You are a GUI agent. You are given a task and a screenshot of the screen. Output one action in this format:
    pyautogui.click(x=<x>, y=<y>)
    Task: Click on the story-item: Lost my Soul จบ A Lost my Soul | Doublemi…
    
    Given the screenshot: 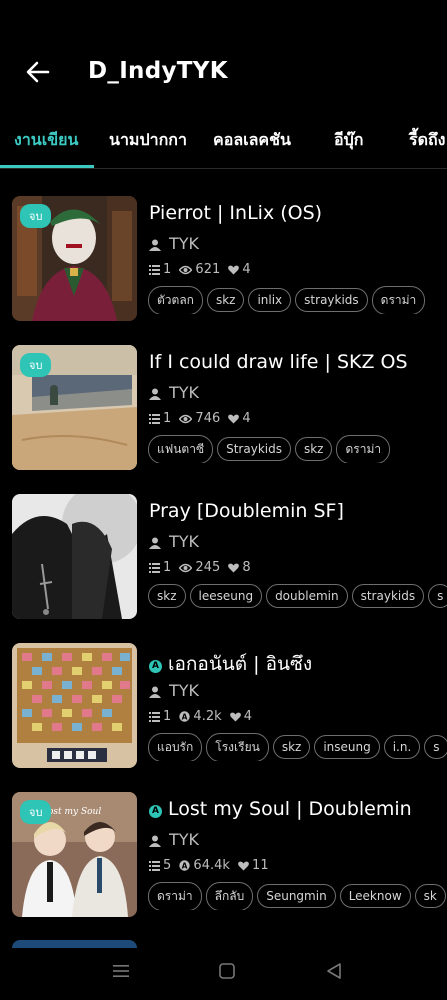 What is the action you would take?
    pyautogui.click(x=223, y=857)
    